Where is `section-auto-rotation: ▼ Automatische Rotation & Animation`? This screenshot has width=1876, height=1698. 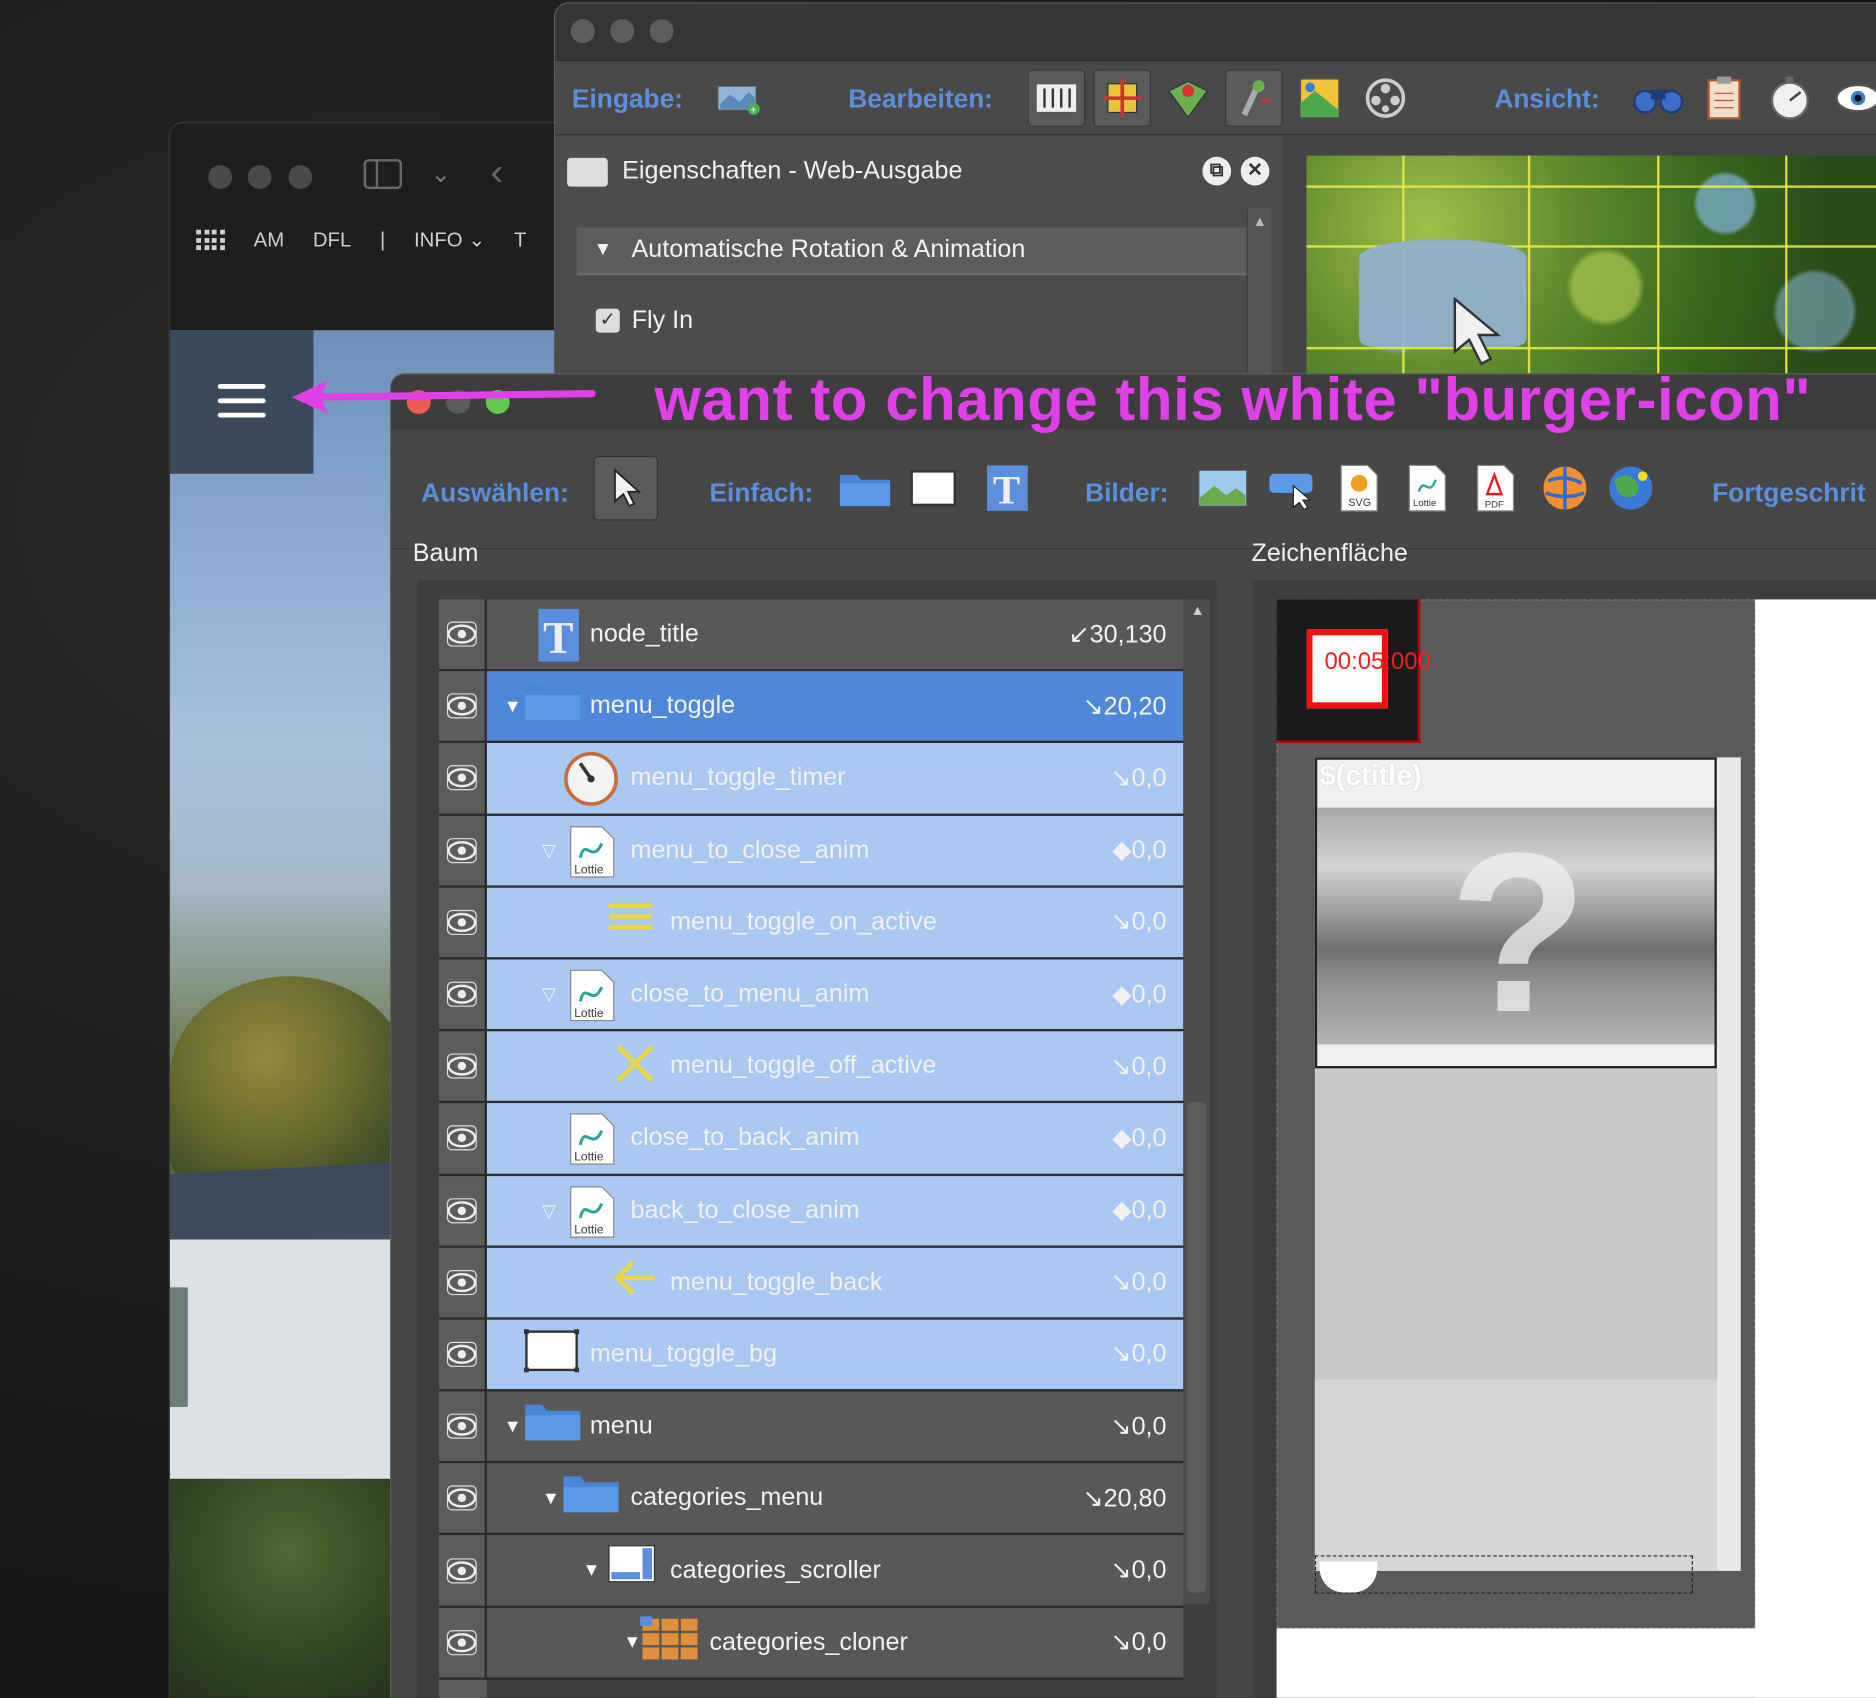 section-auto-rotation: ▼ Automatische Rotation & Animation is located at coordinates (911, 251).